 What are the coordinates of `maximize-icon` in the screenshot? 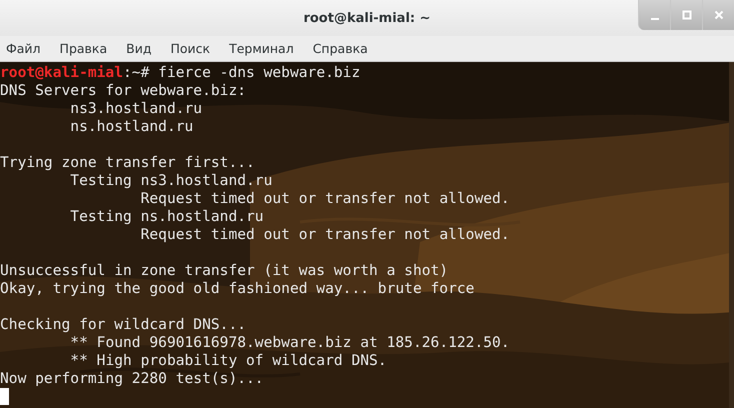 It's located at (687, 15).